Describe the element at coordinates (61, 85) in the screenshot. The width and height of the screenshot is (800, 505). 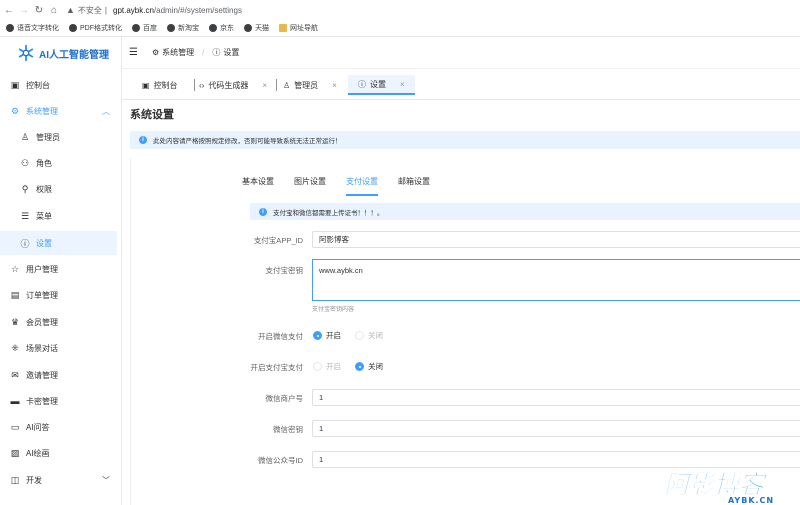
I see `sidebar-item-dashboard: ▣ 控制台` at that location.